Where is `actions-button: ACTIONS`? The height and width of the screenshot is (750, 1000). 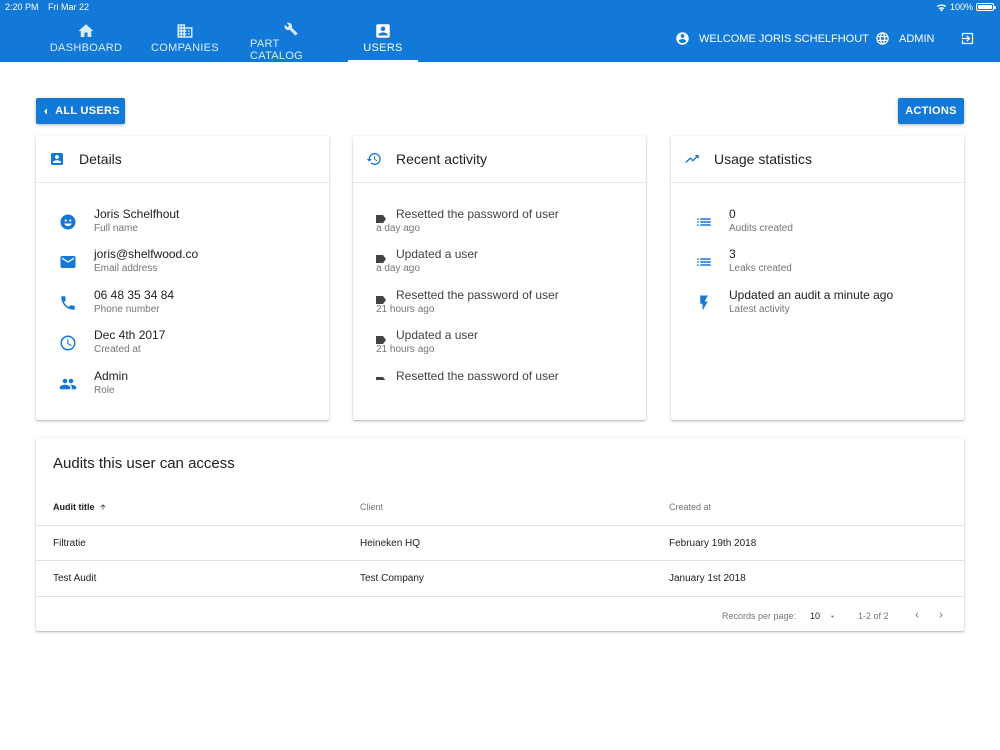
actions-button: ACTIONS is located at coordinates (931, 111).